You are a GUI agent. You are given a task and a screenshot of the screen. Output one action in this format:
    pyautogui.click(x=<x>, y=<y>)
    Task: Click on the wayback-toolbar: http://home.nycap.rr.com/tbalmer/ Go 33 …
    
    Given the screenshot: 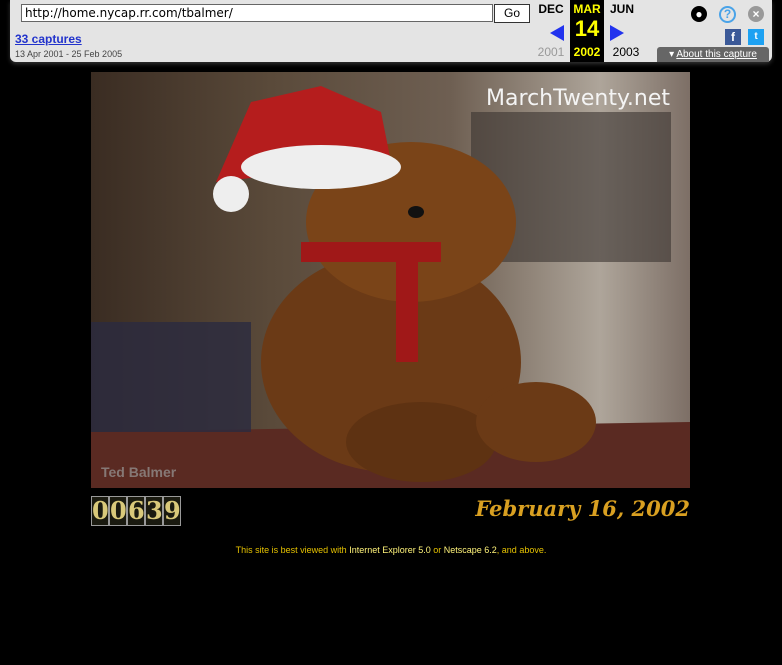 What is the action you would take?
    pyautogui.click(x=391, y=31)
    